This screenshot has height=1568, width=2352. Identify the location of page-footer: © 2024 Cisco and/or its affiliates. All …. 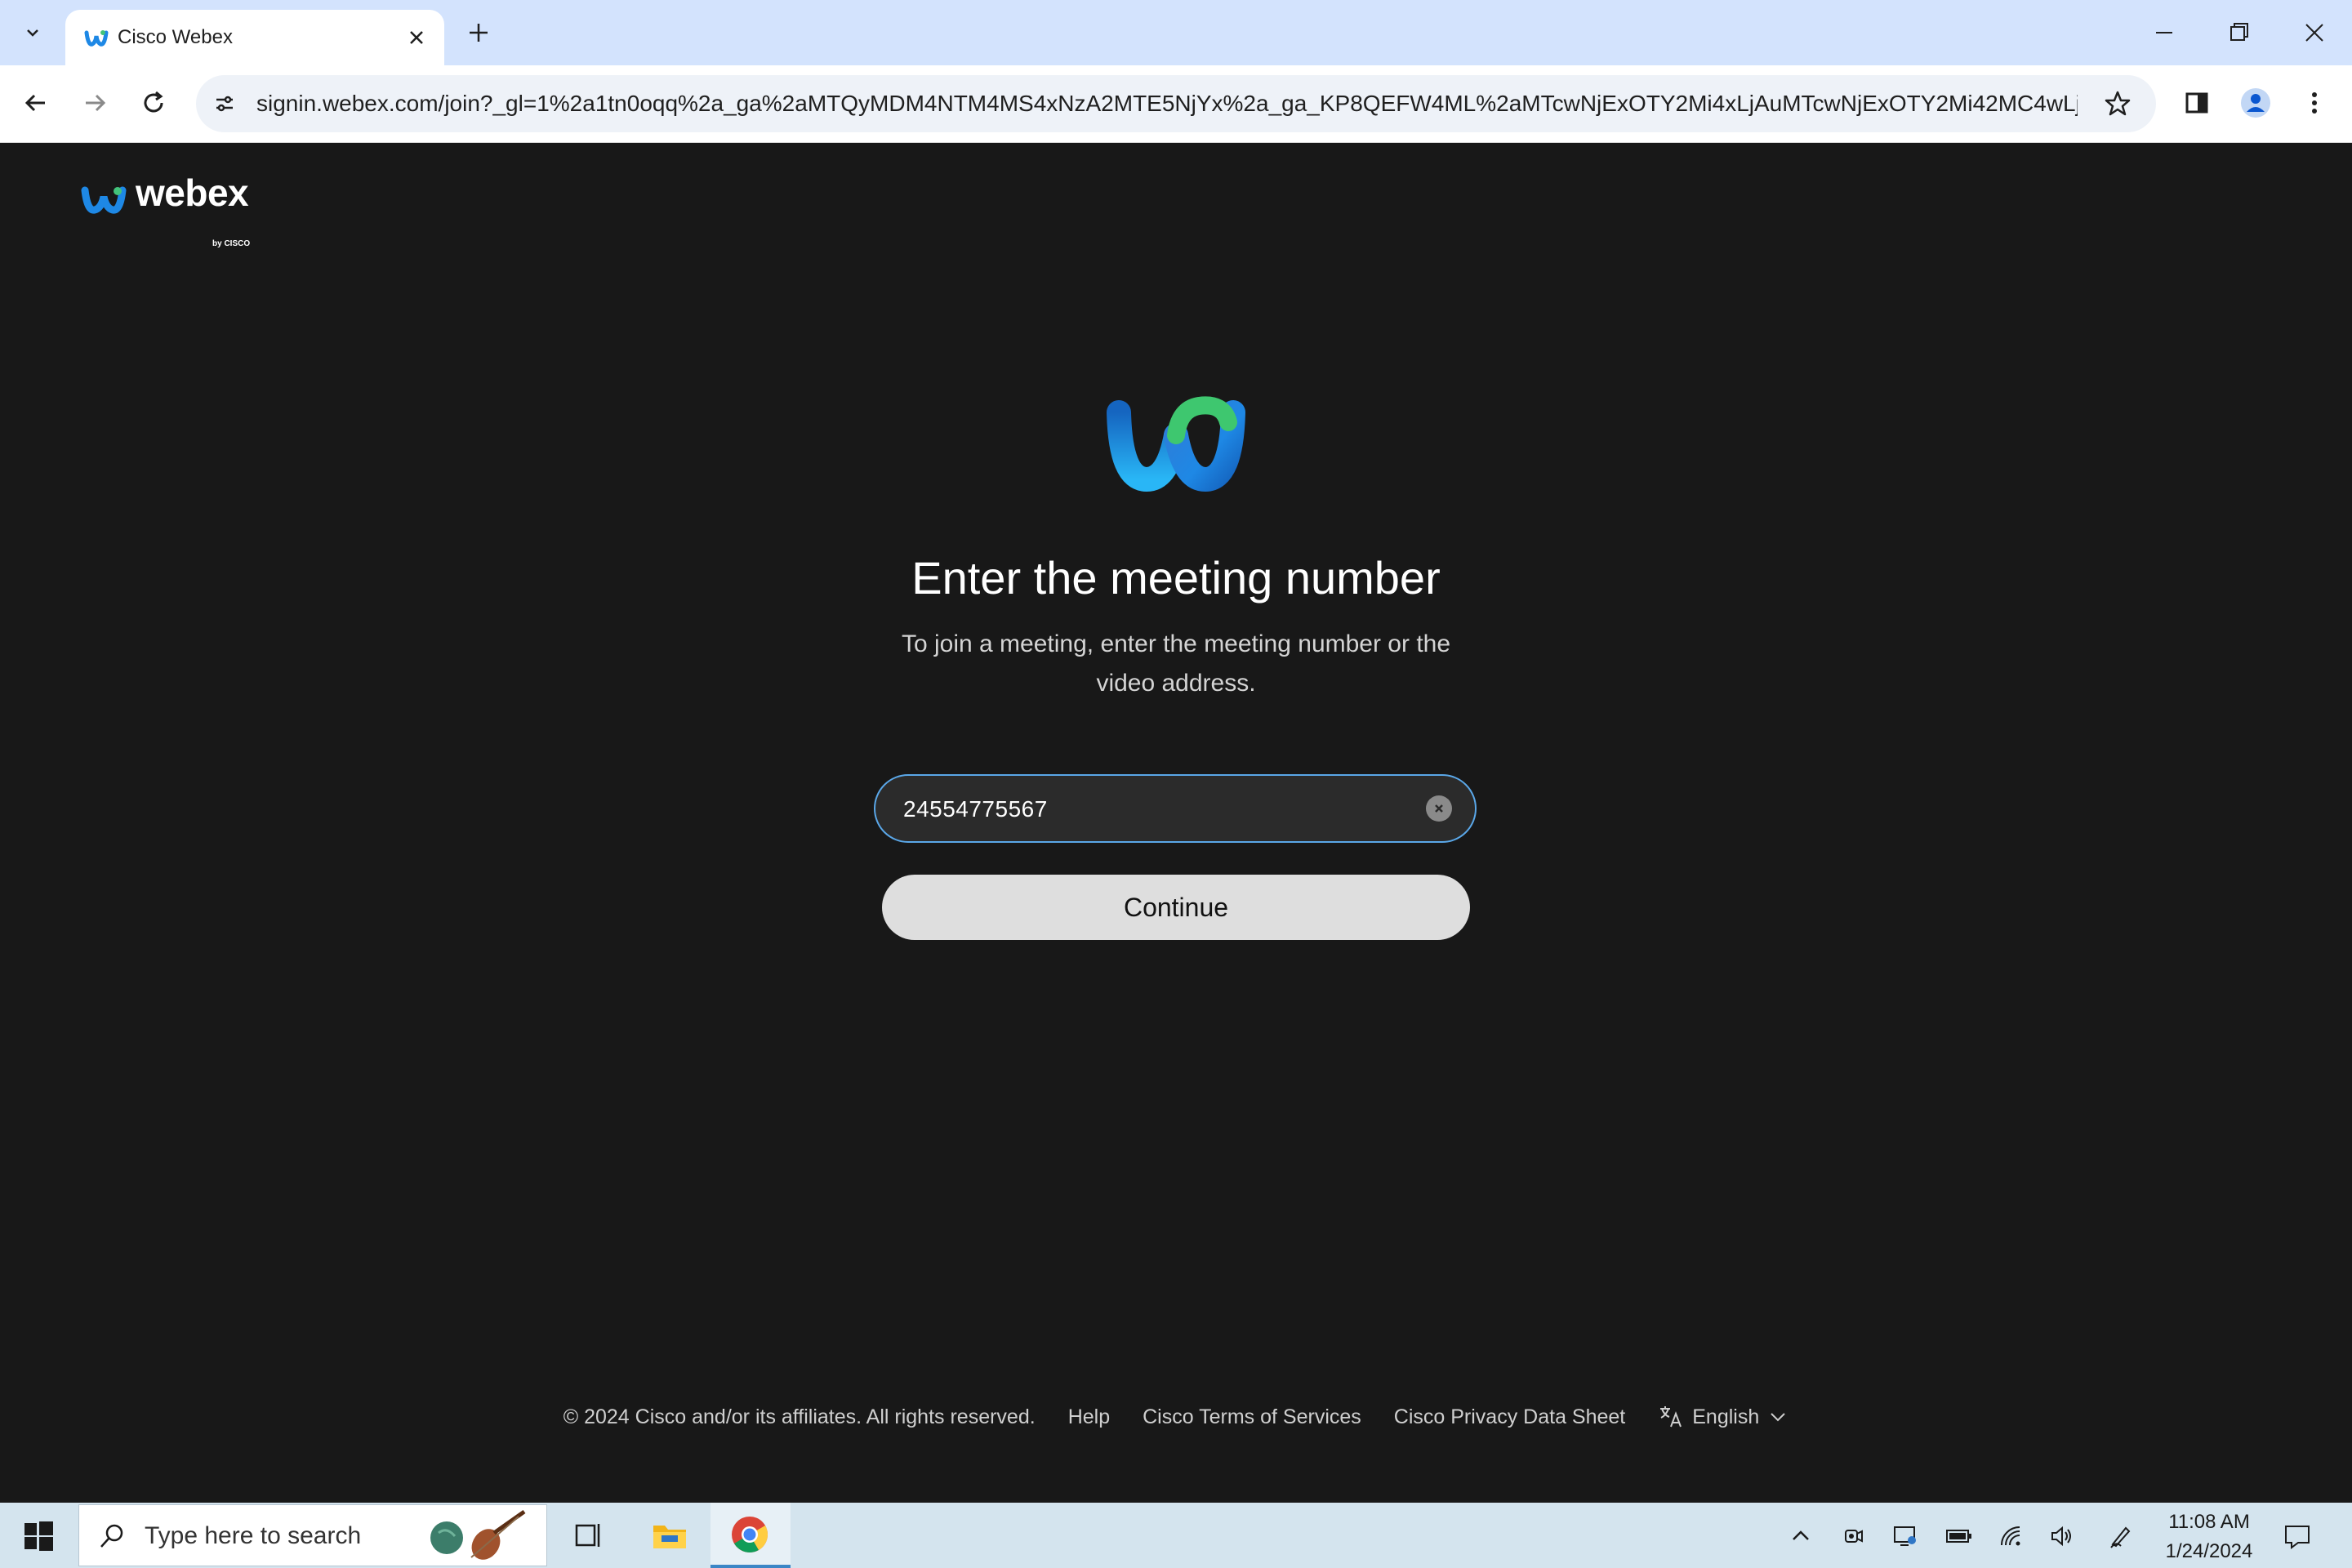
(1176, 1417).